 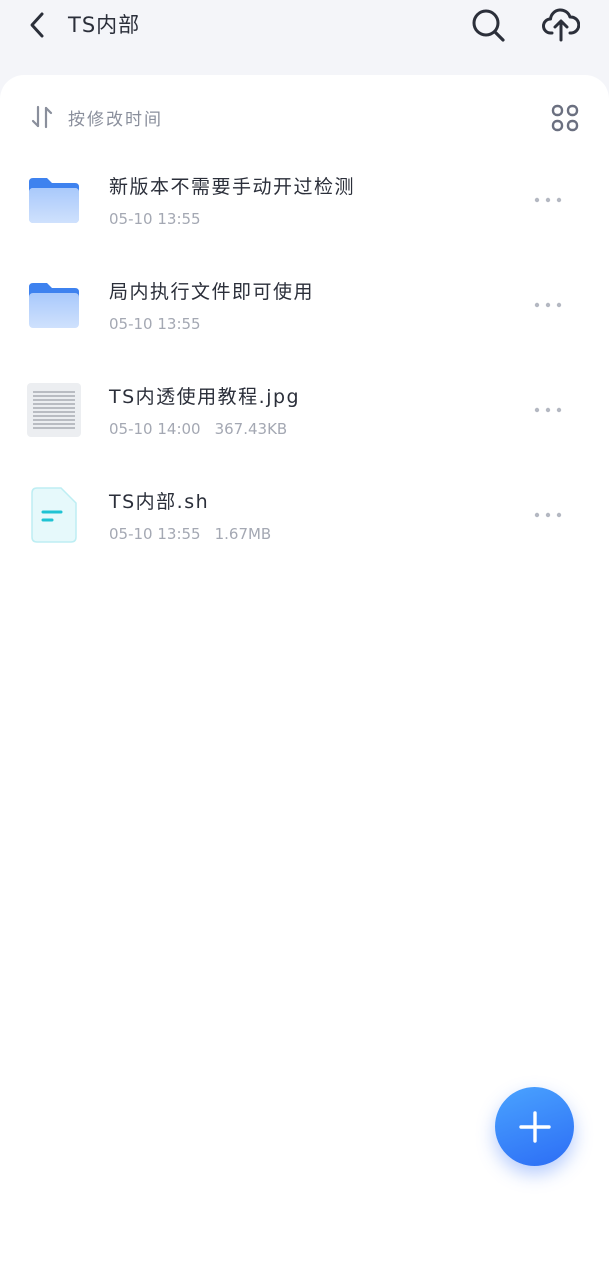 I want to click on cloud-upload-icon, so click(x=561, y=25).